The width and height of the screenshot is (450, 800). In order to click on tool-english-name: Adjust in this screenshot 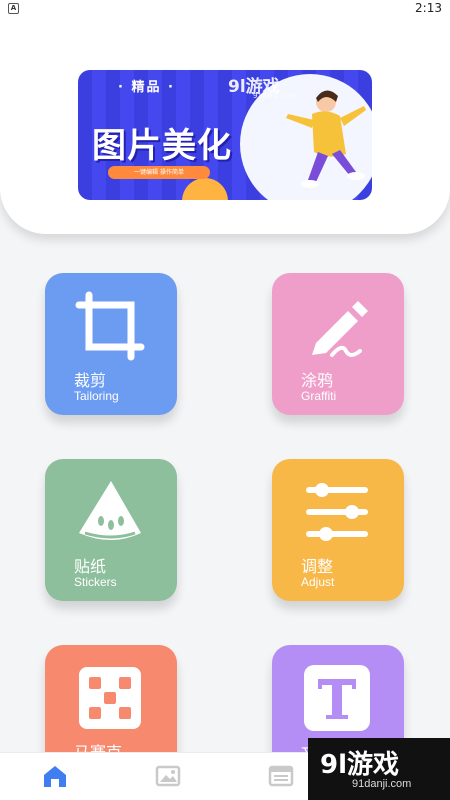, I will do `click(318, 582)`.